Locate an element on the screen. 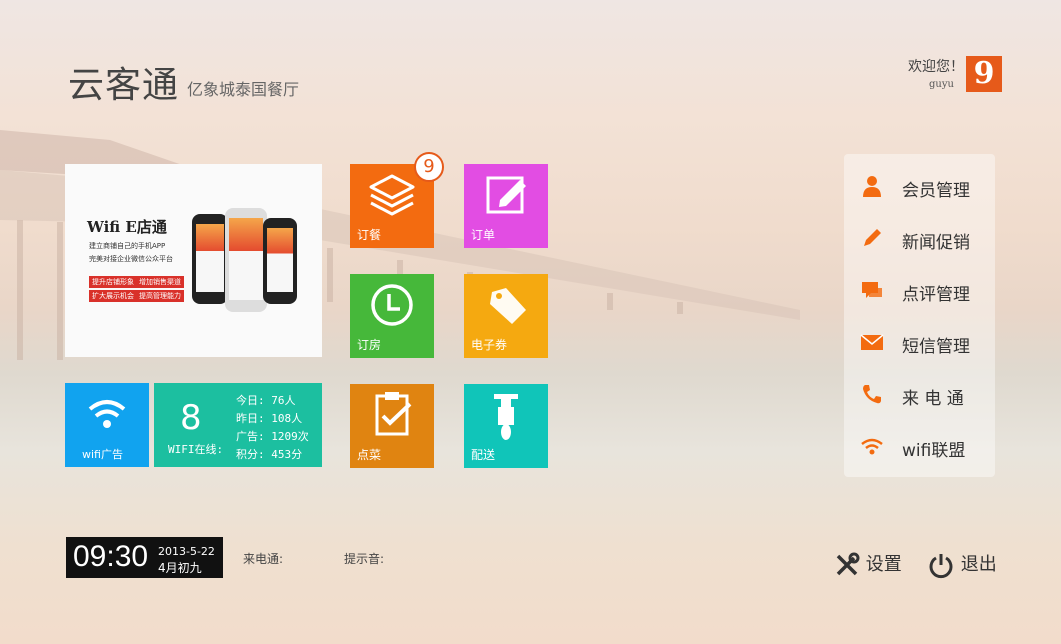  tile-label: 订餐 is located at coordinates (369, 235).